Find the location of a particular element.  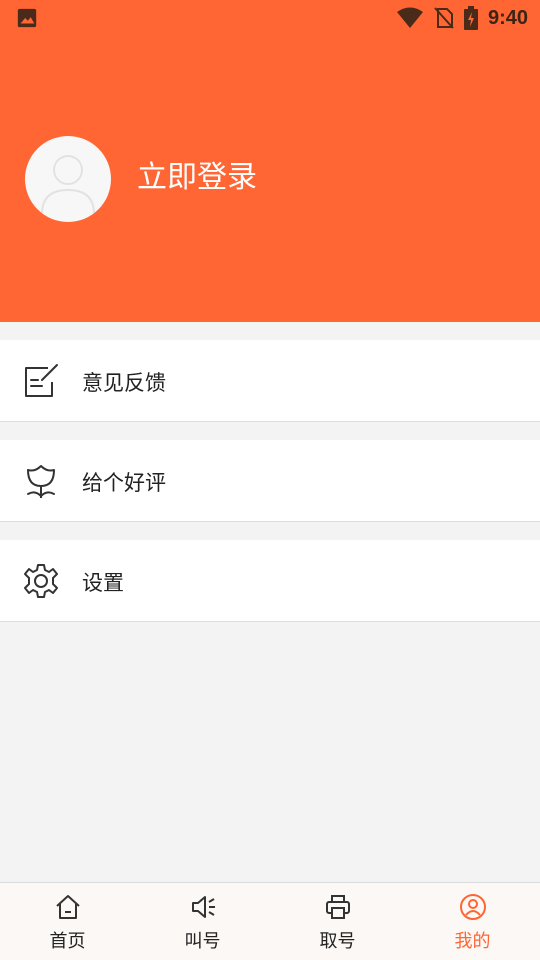

tab-label: 我的 is located at coordinates (472, 941).